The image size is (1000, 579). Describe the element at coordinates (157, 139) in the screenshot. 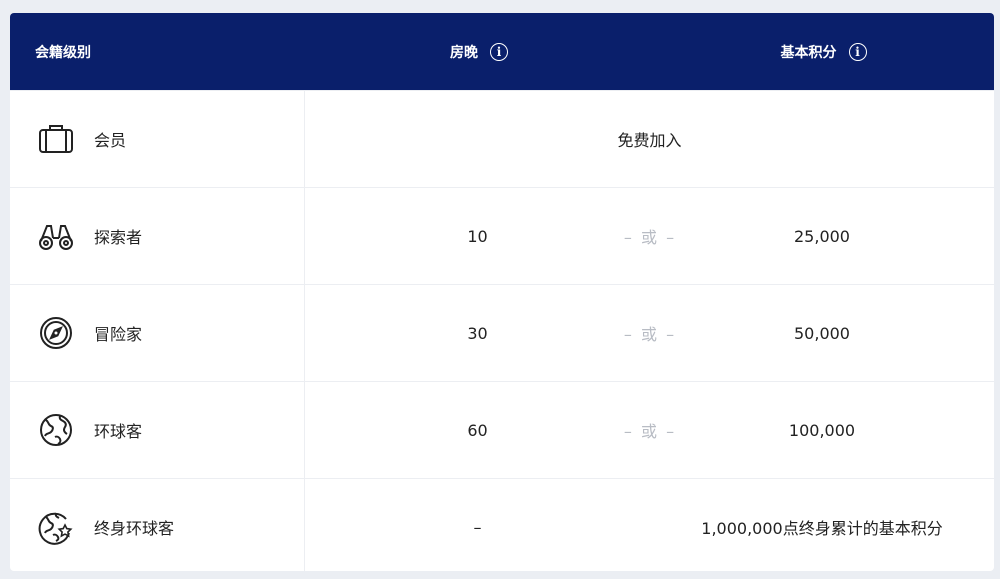

I see `level-cell: 会员` at that location.